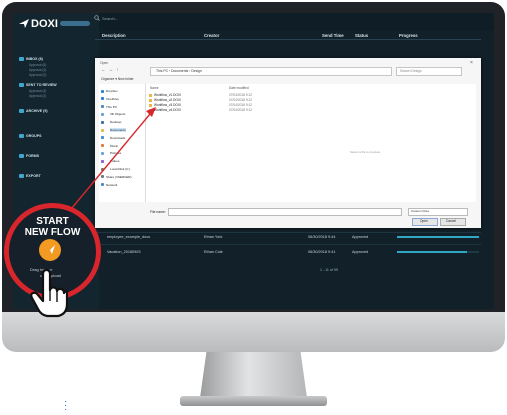 This screenshot has width=507, height=415. What do you see at coordinates (120, 169) in the screenshot?
I see `tree-item: Local Disk (C:)` at bounding box center [120, 169].